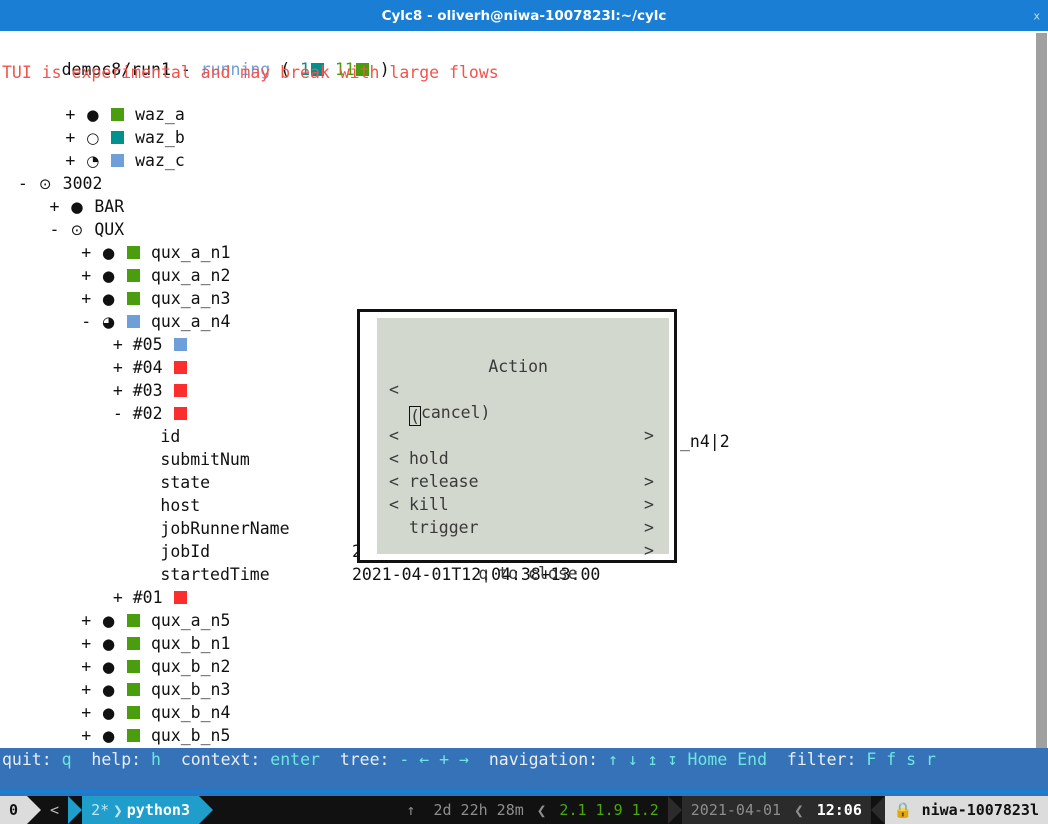  Describe the element at coordinates (1041, 404) in the screenshot. I see `scrollbar-thumb` at that location.